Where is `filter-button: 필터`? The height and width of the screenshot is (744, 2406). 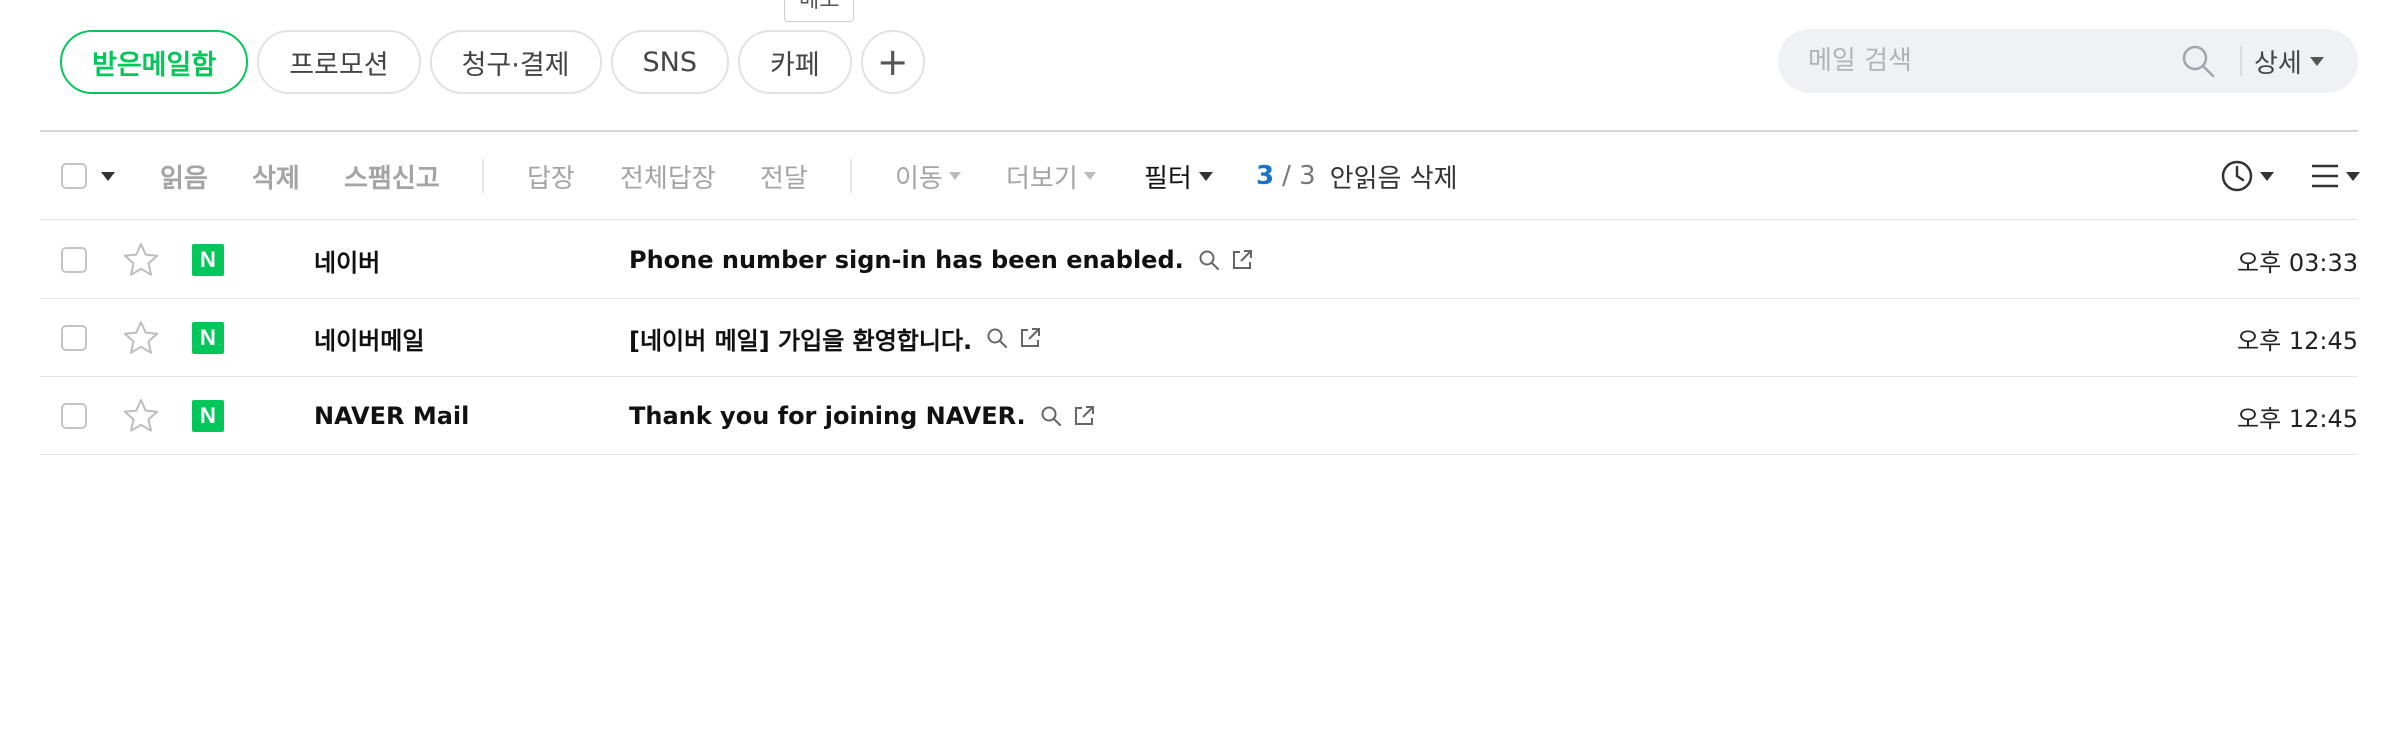 filter-button: 필터 is located at coordinates (1178, 176).